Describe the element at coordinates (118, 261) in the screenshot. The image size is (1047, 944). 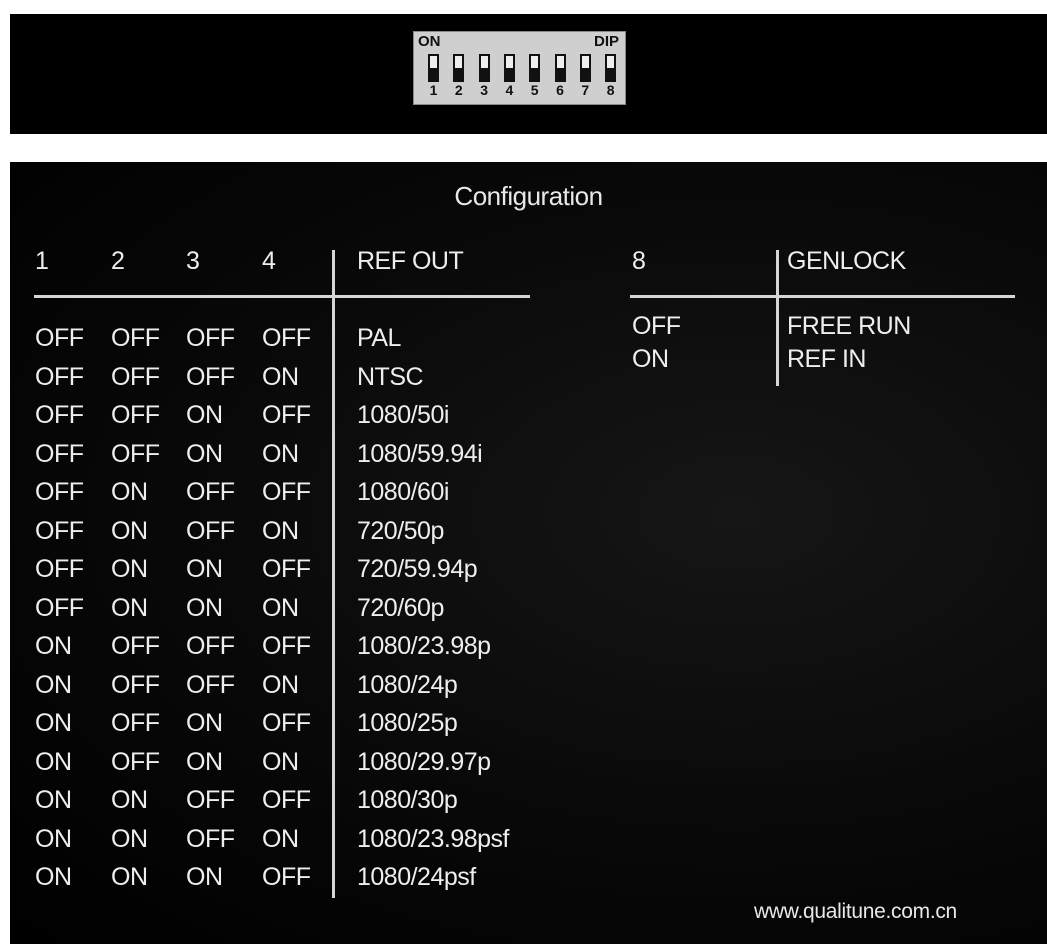
I see `ref-table-header: 2` at that location.